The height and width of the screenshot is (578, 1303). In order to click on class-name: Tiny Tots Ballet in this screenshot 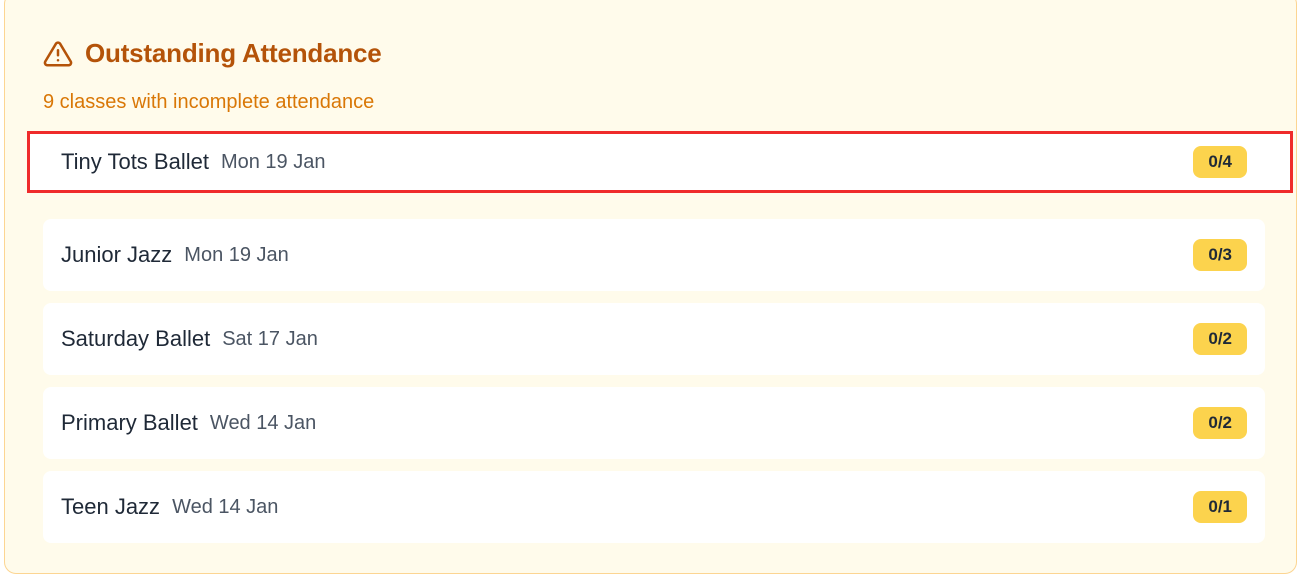, I will do `click(135, 161)`.